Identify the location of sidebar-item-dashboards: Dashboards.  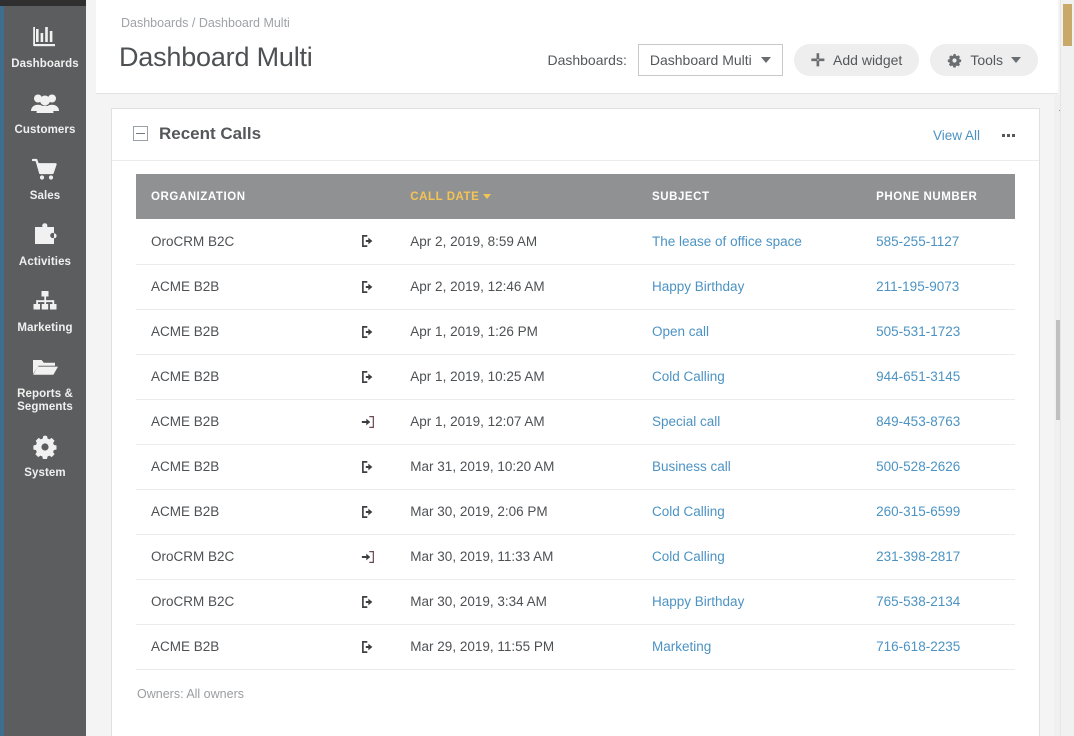
(45, 47).